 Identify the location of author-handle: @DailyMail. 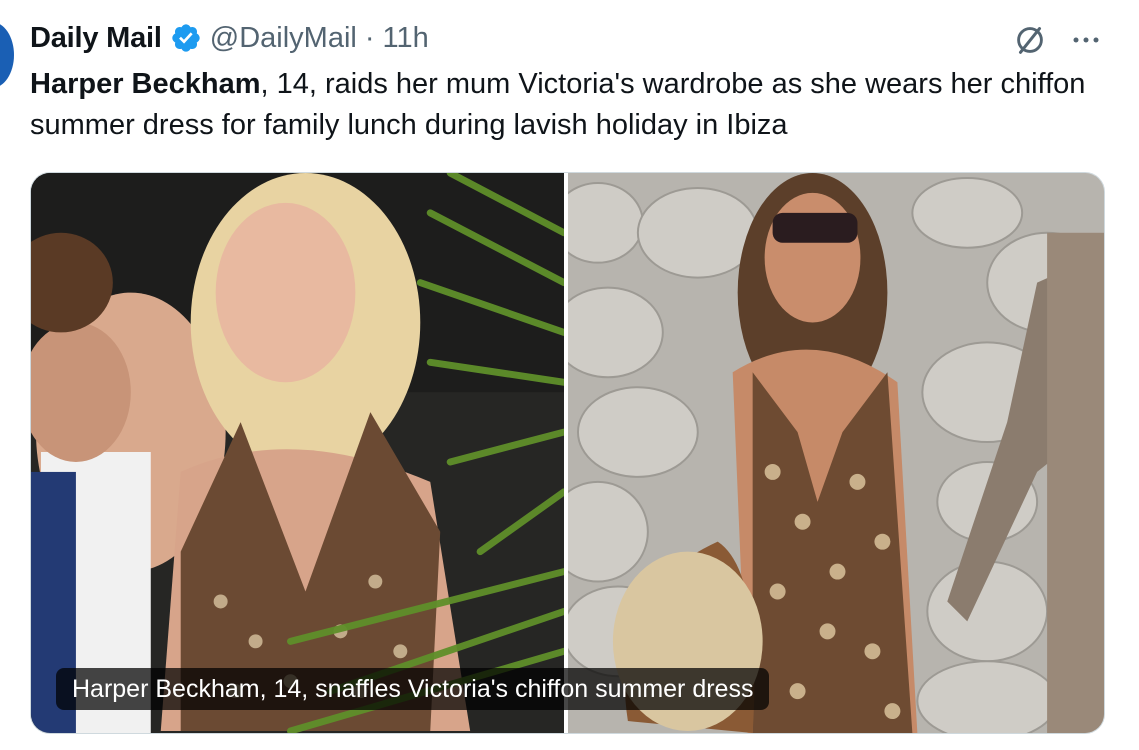
(283, 38).